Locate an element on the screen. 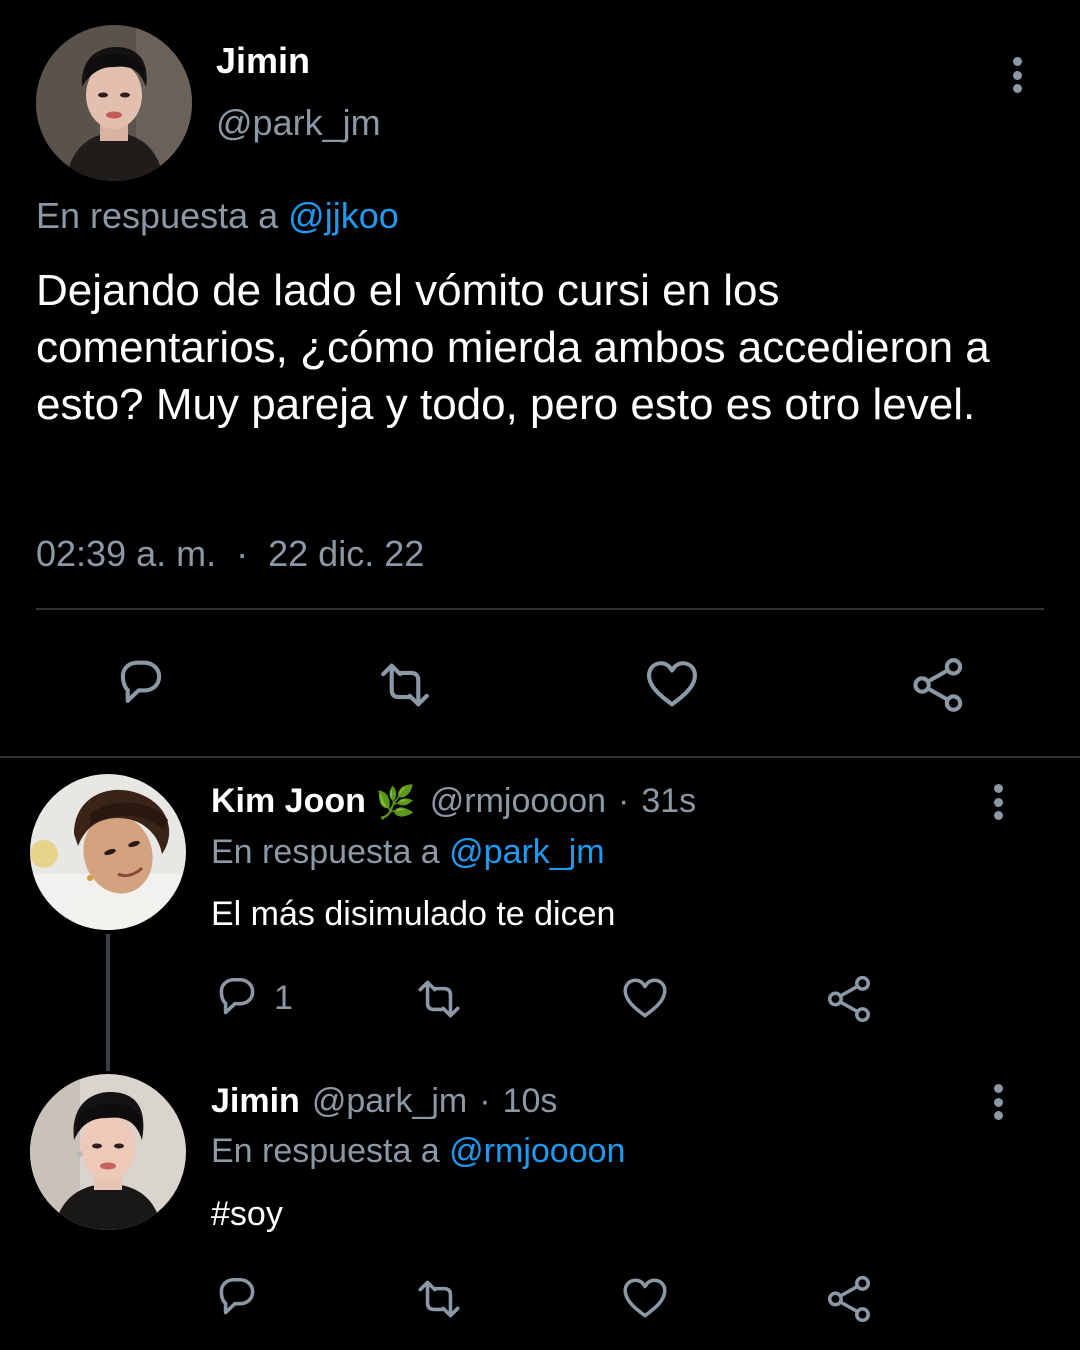  verified-leaf-emoji: 🌿 is located at coordinates (395, 801).